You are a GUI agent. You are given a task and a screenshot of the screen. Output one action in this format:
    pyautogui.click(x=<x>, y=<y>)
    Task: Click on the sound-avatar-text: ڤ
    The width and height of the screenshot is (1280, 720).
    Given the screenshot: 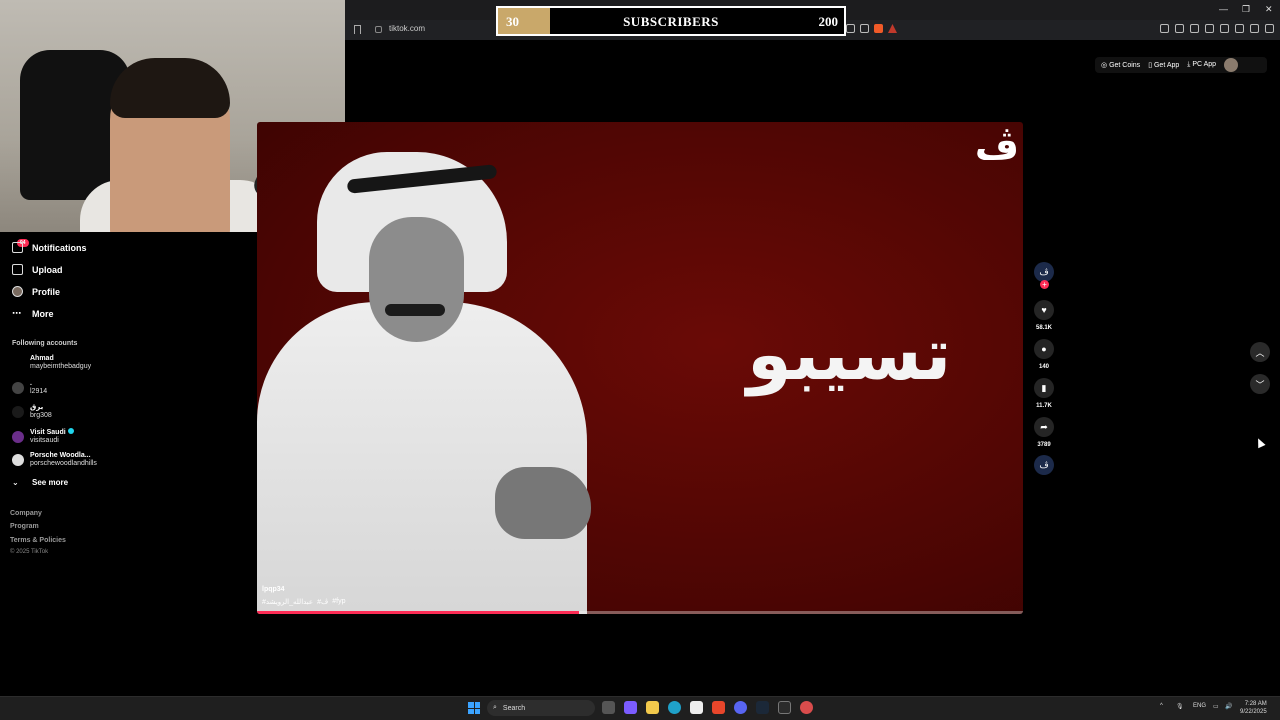 What is the action you would take?
    pyautogui.click(x=1044, y=464)
    